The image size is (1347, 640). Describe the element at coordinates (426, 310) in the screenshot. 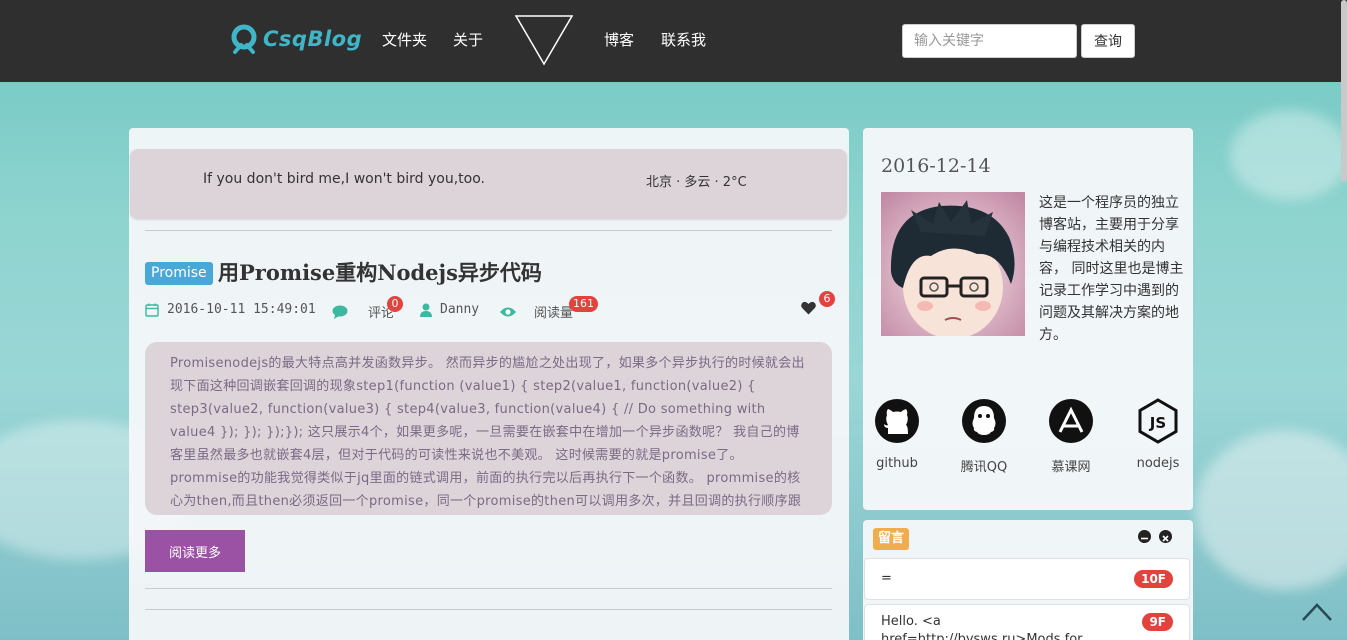

I see `user-icon` at that location.